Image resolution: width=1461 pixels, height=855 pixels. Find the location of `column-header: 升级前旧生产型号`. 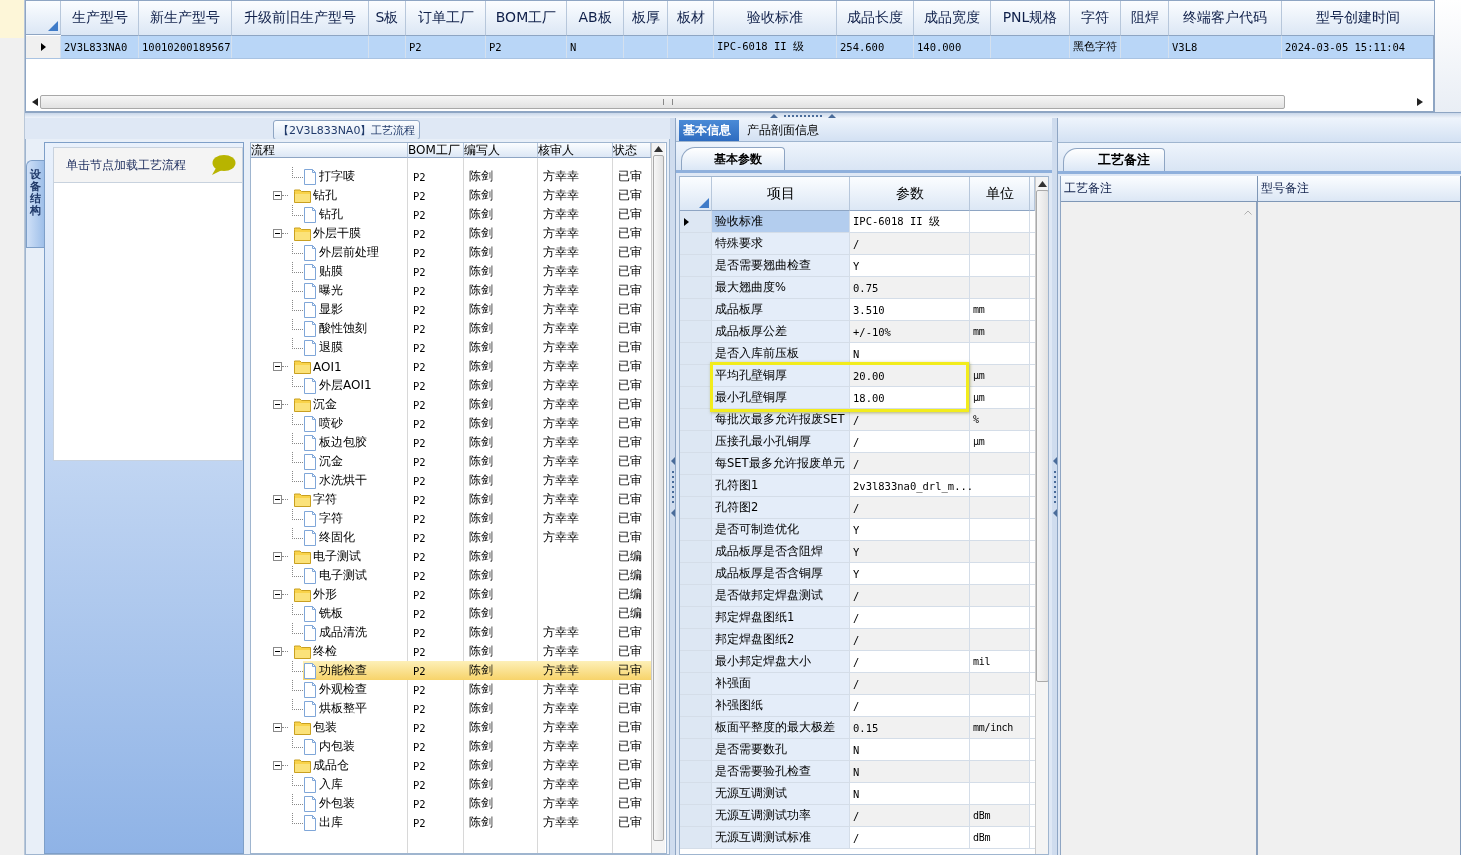

column-header: 升级前旧生产型号 is located at coordinates (300, 18).